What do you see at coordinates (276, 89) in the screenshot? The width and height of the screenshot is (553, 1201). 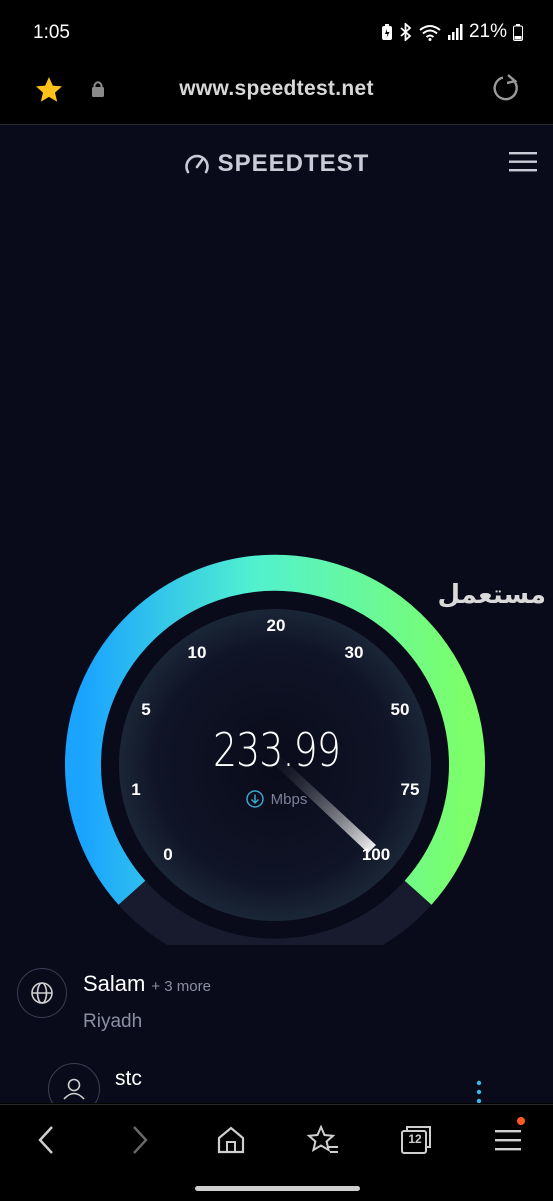 I see `url-field: www.speedtest.net` at bounding box center [276, 89].